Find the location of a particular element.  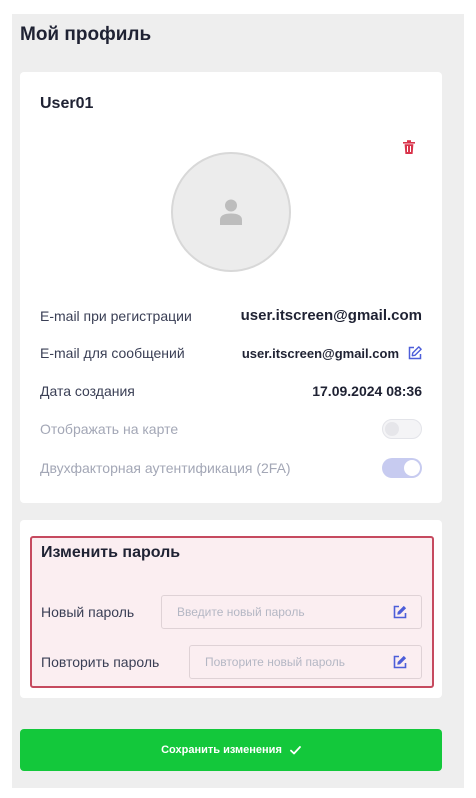

new-password-row: Новый пароль is located at coordinates (231, 612).